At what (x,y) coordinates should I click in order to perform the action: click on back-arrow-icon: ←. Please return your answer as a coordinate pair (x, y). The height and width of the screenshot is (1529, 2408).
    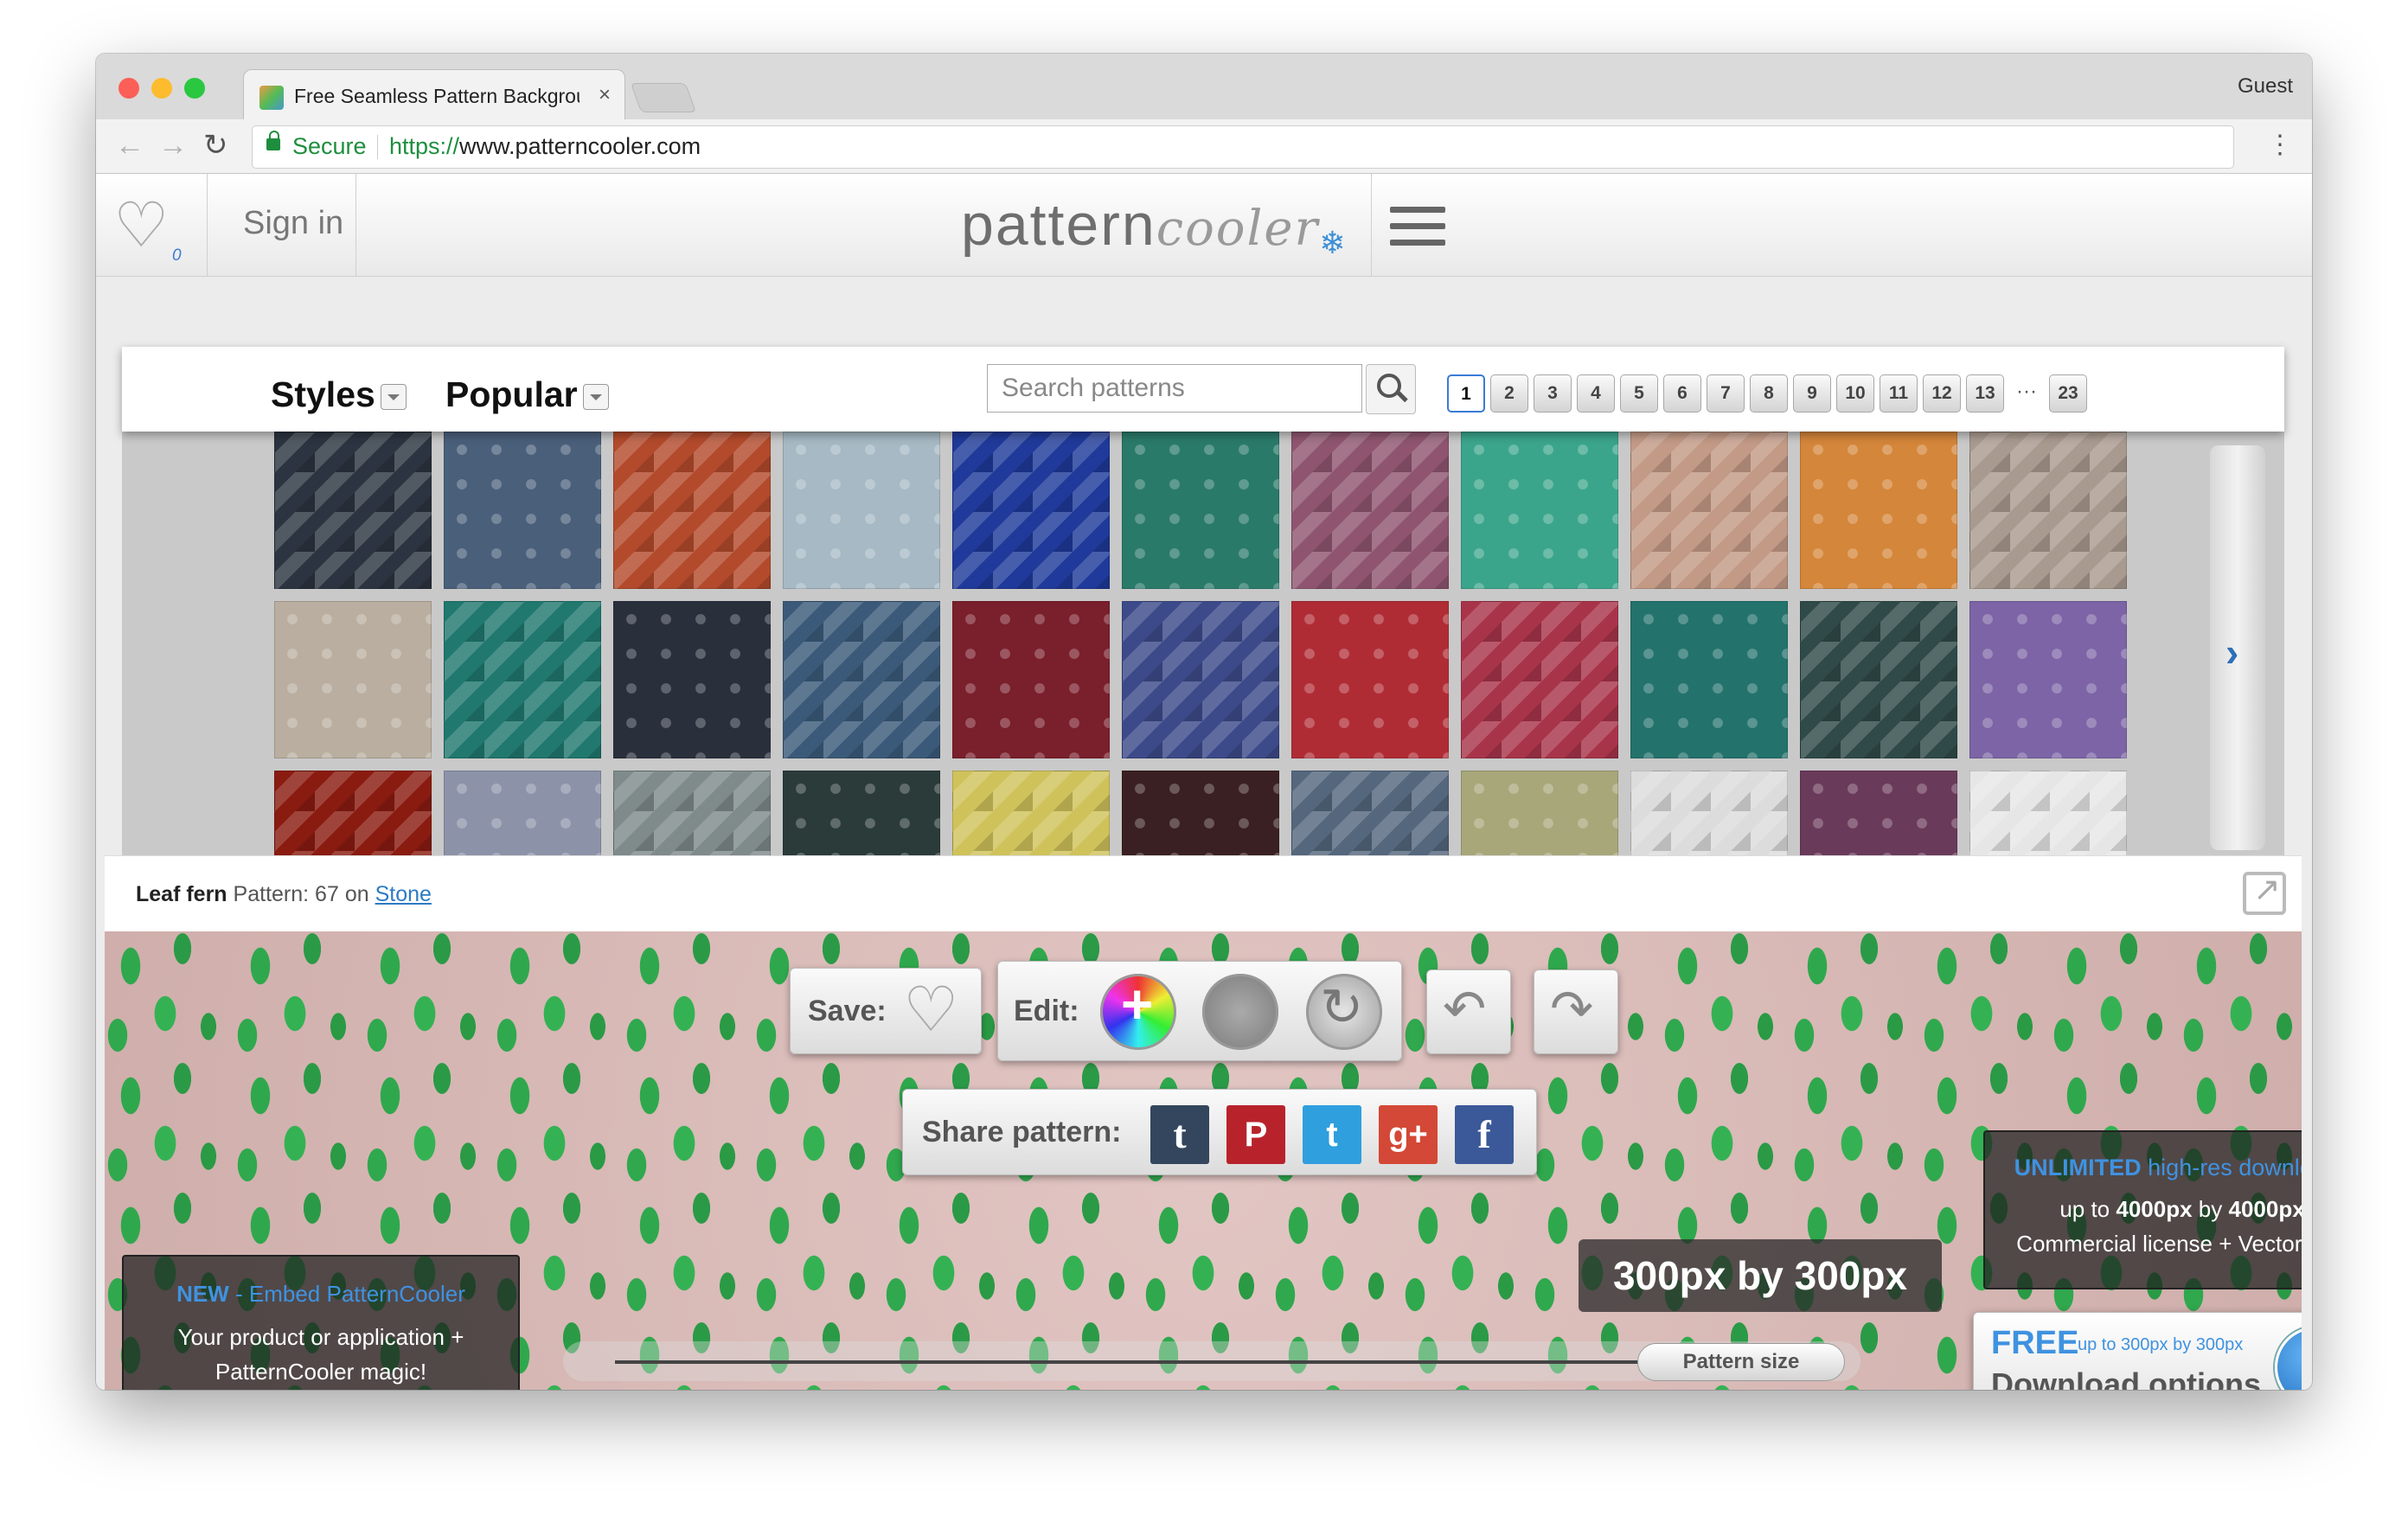
    Looking at the image, I should click on (129, 145).